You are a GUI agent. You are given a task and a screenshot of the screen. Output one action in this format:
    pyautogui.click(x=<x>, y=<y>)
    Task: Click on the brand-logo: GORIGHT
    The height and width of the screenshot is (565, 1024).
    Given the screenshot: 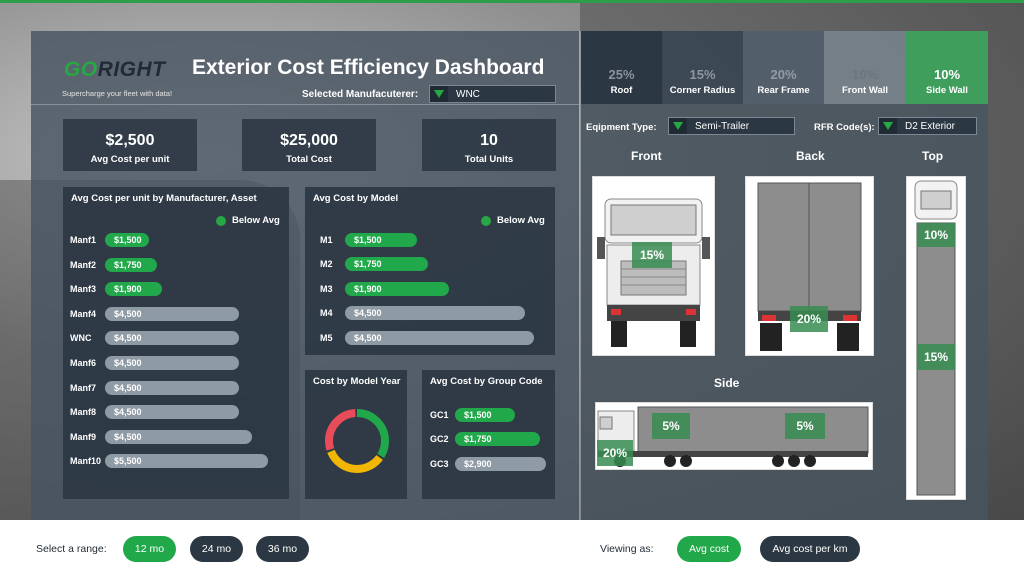 What is the action you would take?
    pyautogui.click(x=115, y=70)
    